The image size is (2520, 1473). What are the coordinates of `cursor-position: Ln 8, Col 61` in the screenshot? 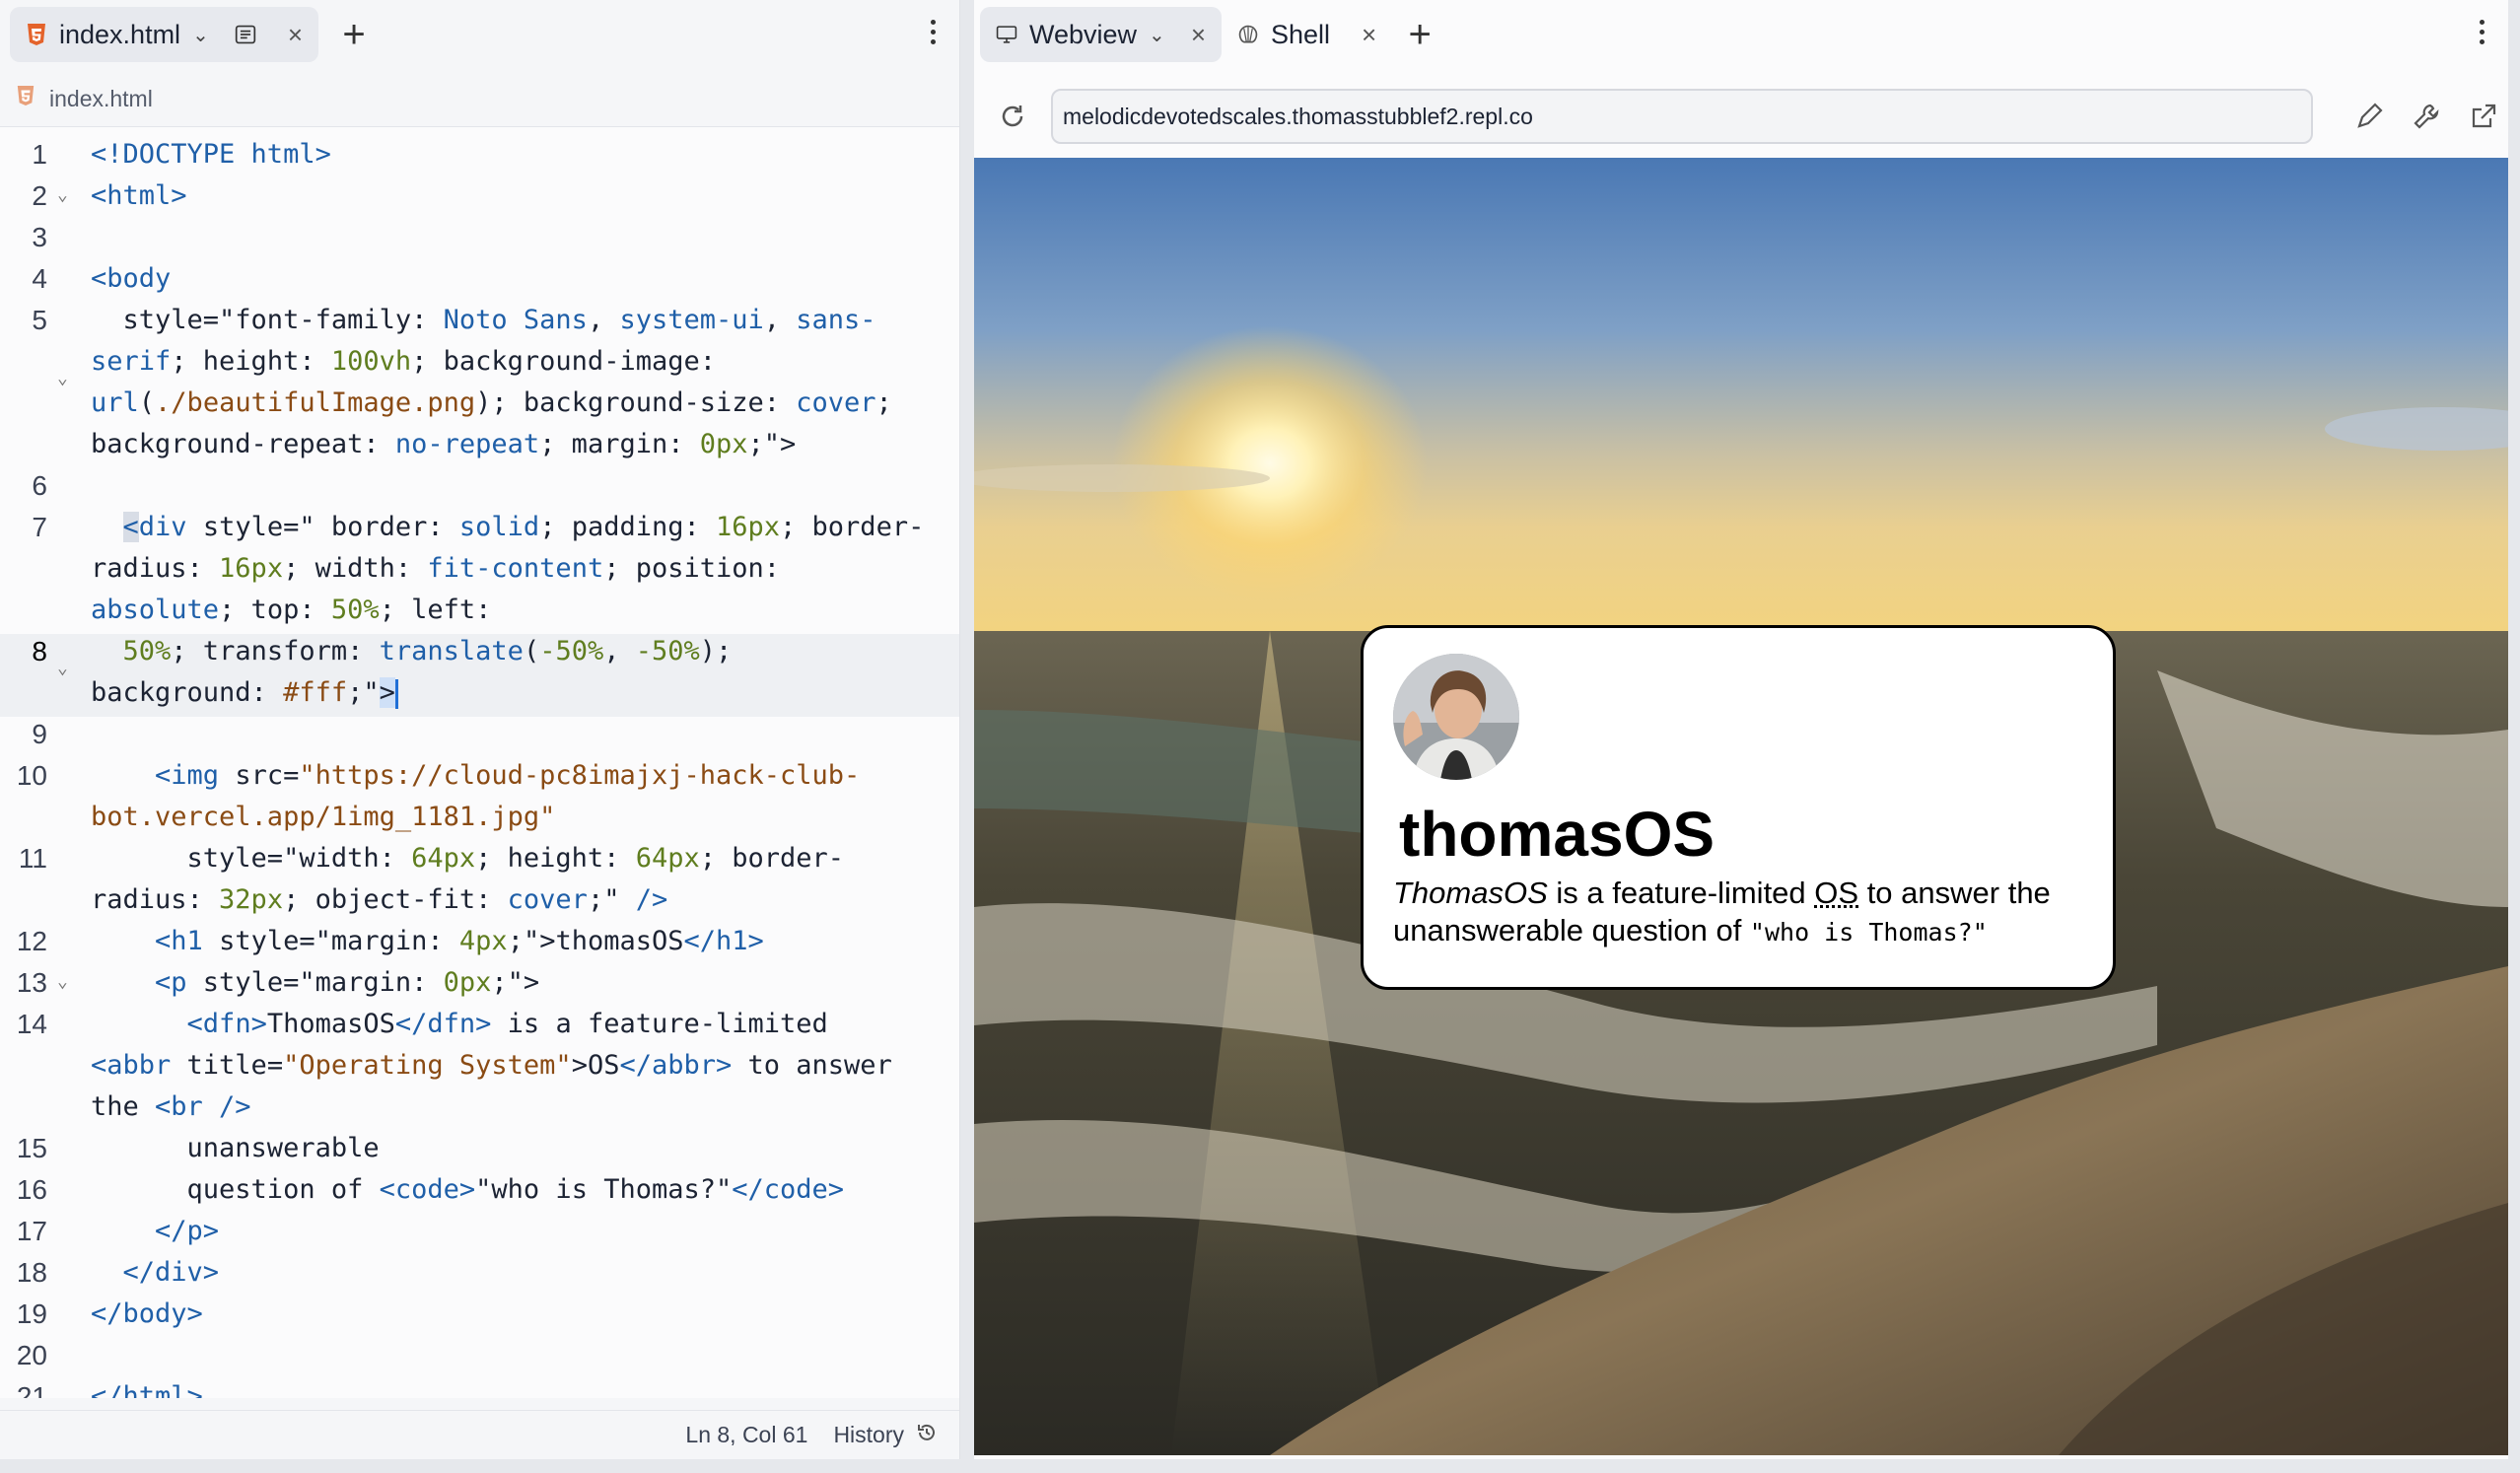 It's located at (746, 1435).